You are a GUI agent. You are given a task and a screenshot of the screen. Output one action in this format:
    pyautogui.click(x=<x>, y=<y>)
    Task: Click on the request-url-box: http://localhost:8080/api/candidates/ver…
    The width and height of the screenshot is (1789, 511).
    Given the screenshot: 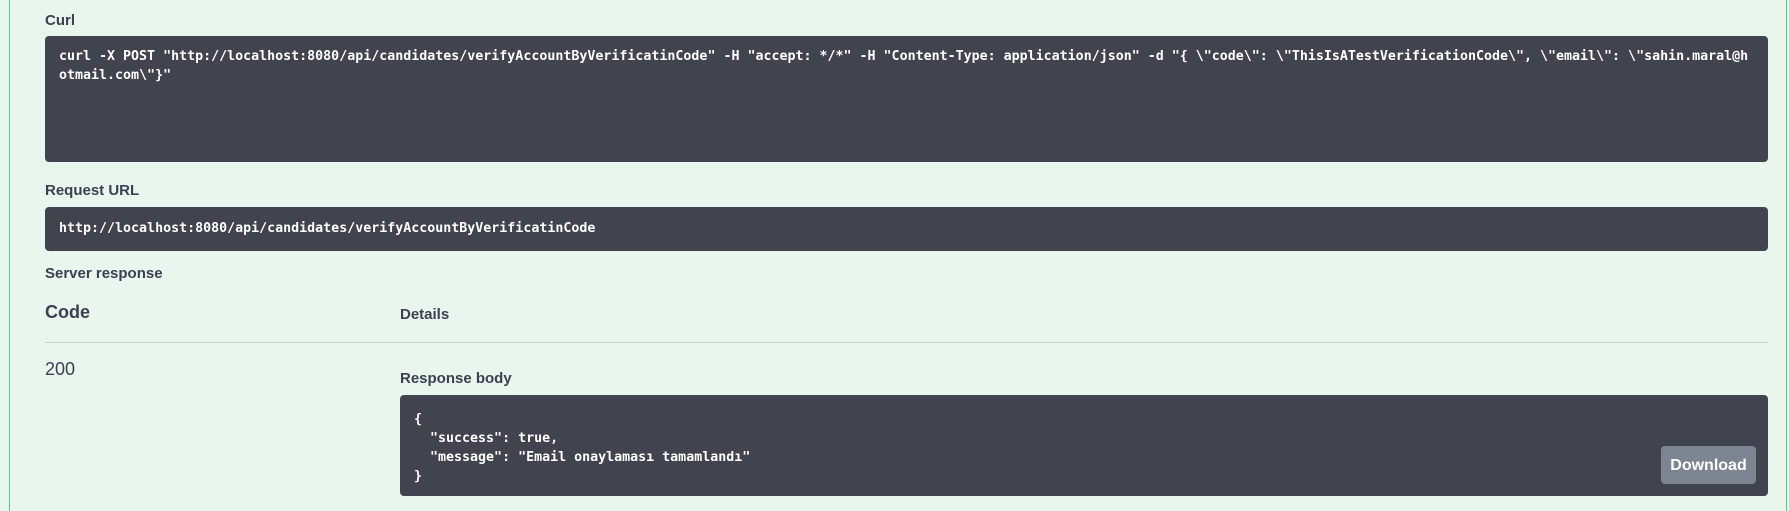 What is the action you would take?
    pyautogui.click(x=906, y=229)
    